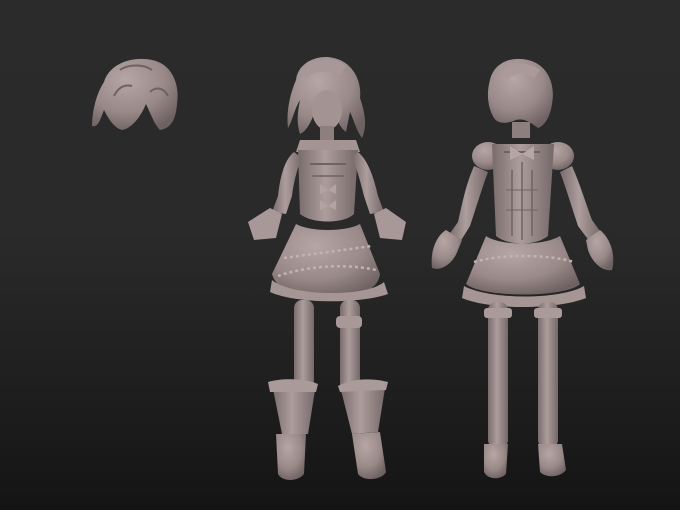 This screenshot has height=510, width=680. Describe the element at coordinates (135, 94) in the screenshot. I see `detached-hair-piece` at that location.